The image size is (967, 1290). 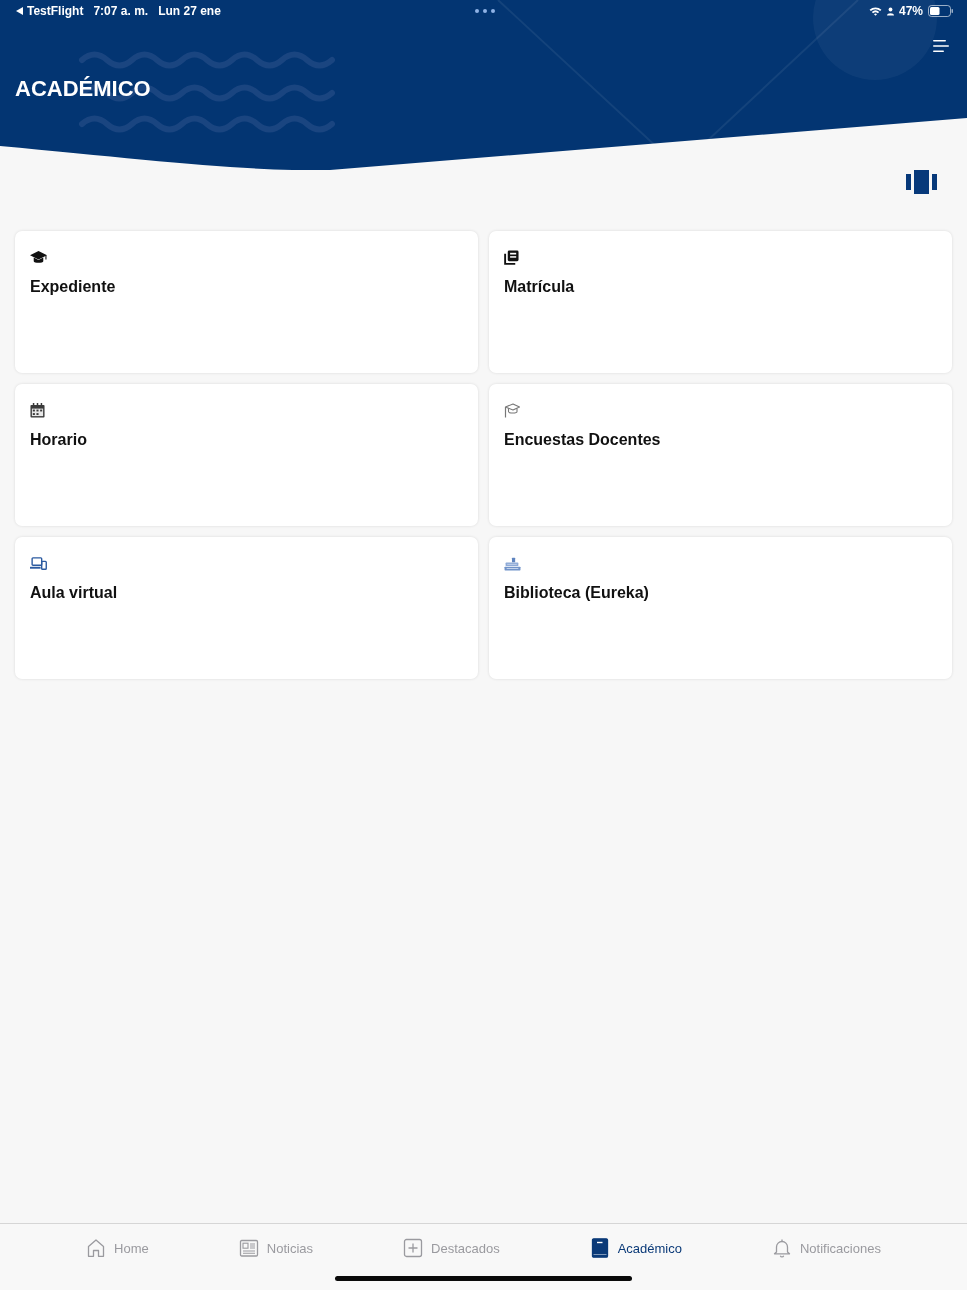 What do you see at coordinates (782, 1248) in the screenshot?
I see `bell-icon` at bounding box center [782, 1248].